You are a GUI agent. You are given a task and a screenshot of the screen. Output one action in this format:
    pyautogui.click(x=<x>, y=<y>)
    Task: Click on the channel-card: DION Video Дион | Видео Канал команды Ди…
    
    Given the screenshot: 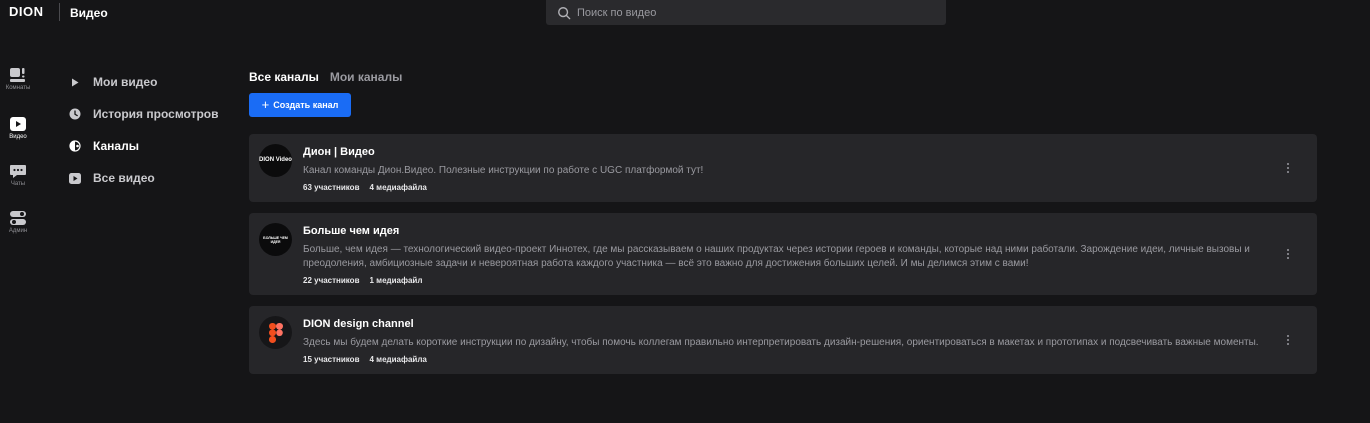 What is the action you would take?
    pyautogui.click(x=783, y=168)
    